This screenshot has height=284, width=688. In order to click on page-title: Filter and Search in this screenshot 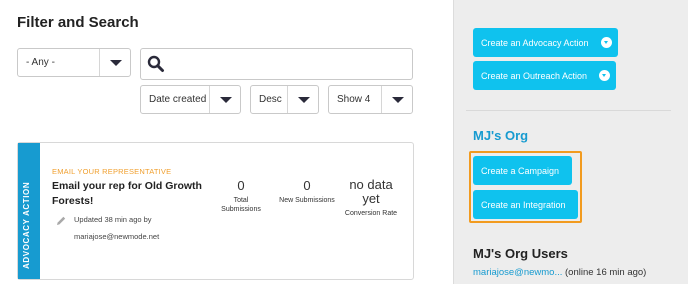, I will do `click(78, 22)`.